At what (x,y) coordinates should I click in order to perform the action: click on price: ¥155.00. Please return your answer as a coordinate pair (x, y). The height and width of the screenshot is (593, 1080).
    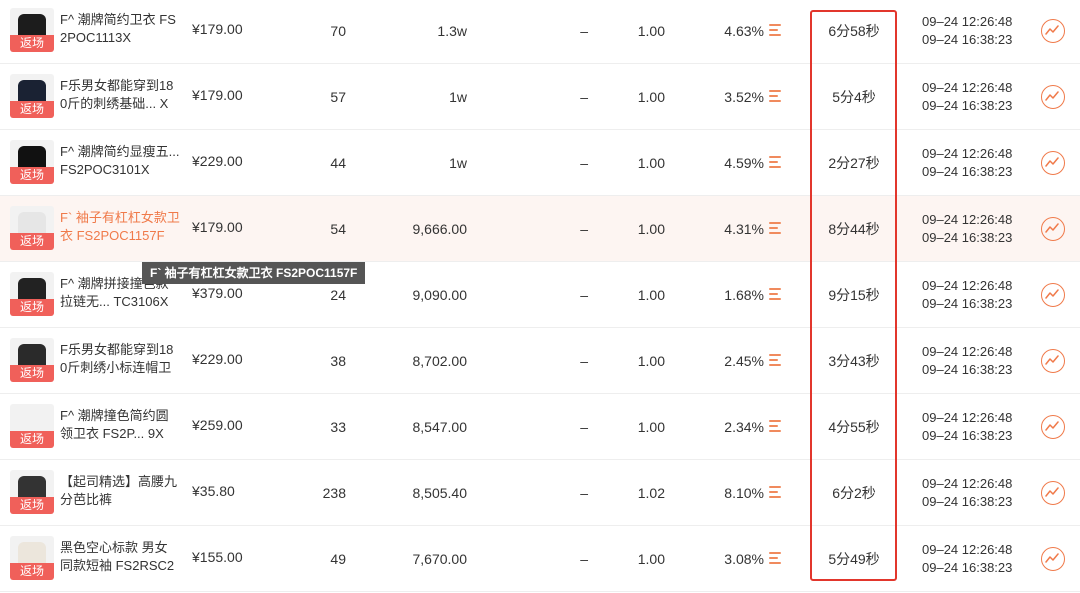
    Looking at the image, I should click on (217, 557).